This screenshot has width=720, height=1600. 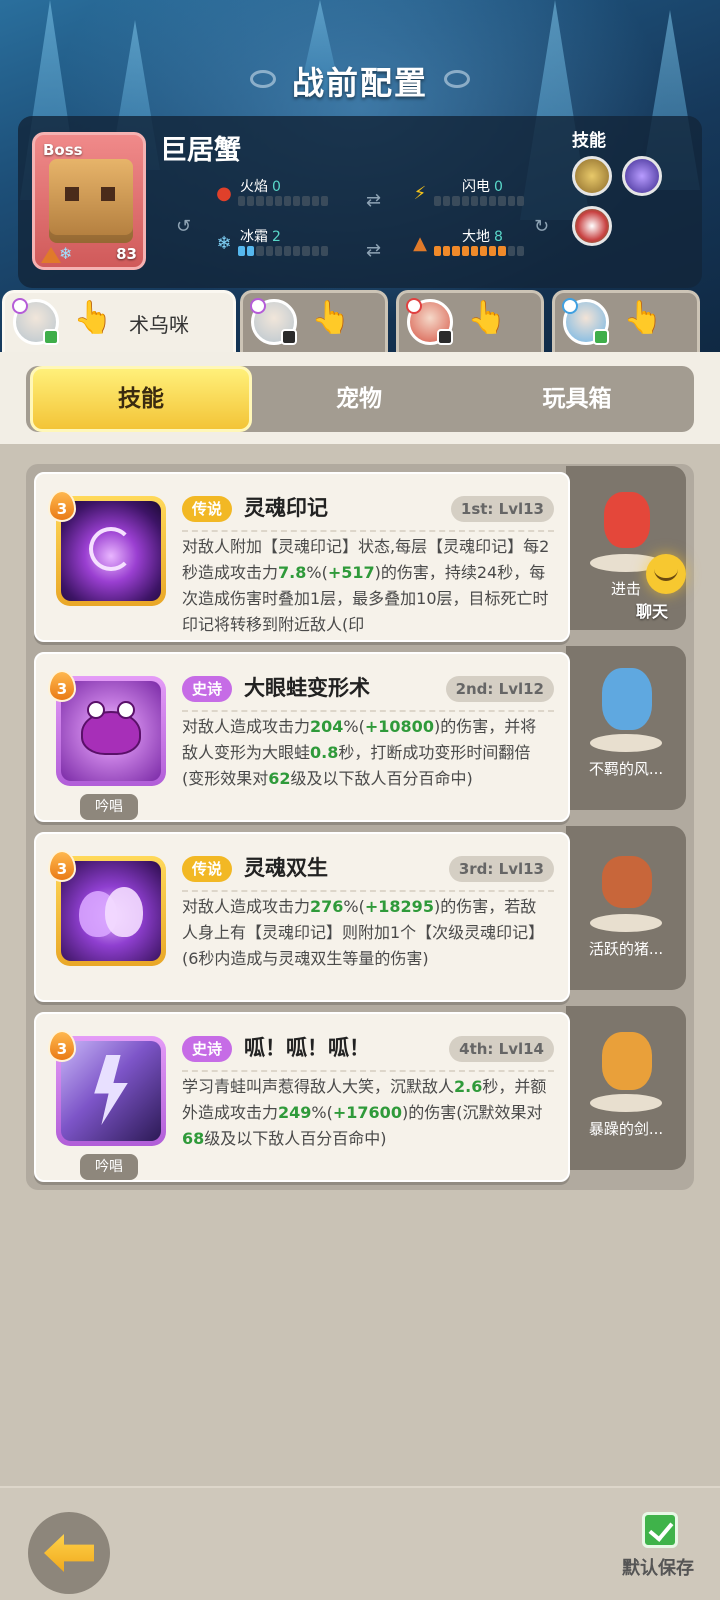 What do you see at coordinates (254, 187) in the screenshot?
I see `stat-fire-label: 火焰` at bounding box center [254, 187].